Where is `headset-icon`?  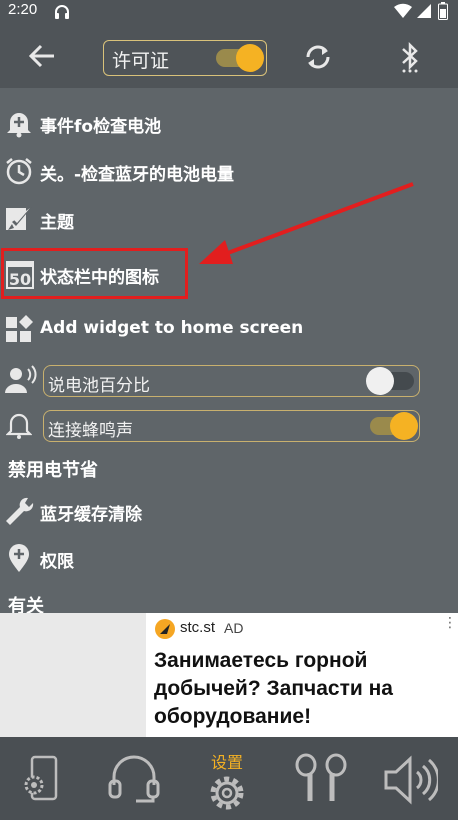
headset-icon is located at coordinates (134, 779).